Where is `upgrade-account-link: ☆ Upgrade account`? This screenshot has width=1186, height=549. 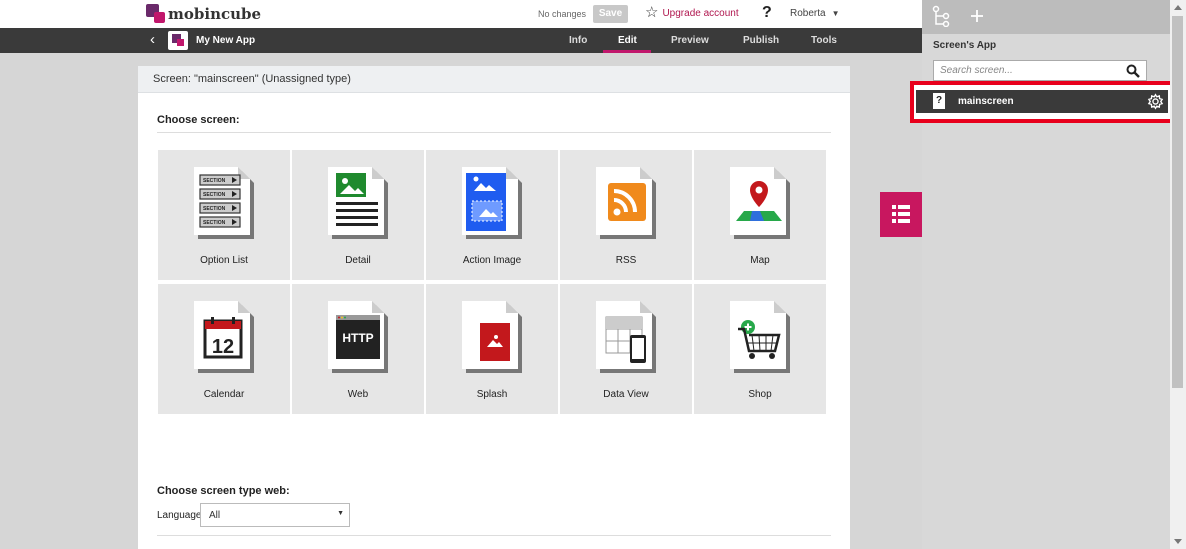
upgrade-account-link: ☆ Upgrade account is located at coordinates (692, 12).